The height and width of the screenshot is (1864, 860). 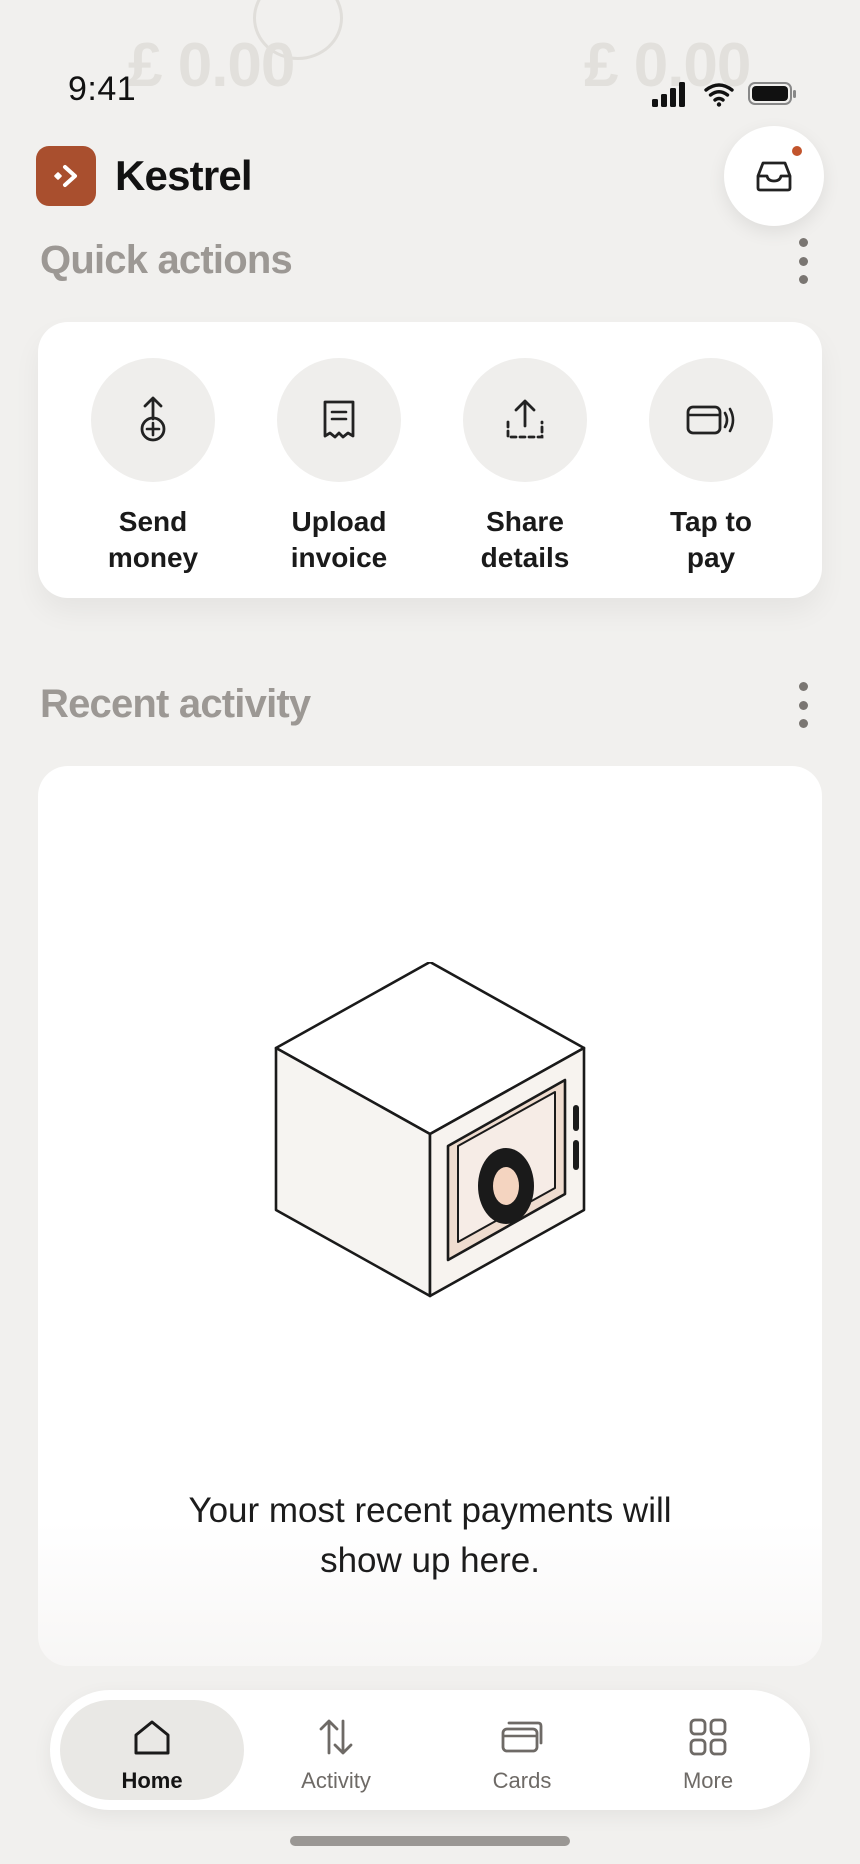 What do you see at coordinates (336, 1780) in the screenshot?
I see `tab-label: Activity` at bounding box center [336, 1780].